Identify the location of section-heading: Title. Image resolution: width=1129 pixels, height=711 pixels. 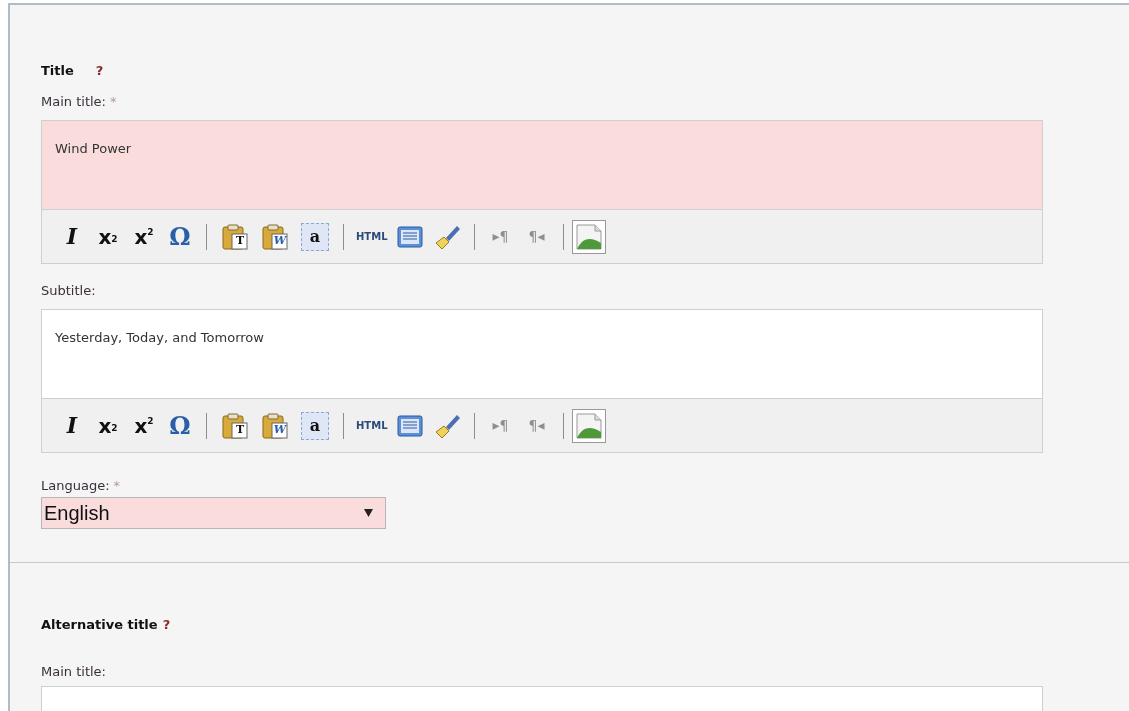
(57, 71).